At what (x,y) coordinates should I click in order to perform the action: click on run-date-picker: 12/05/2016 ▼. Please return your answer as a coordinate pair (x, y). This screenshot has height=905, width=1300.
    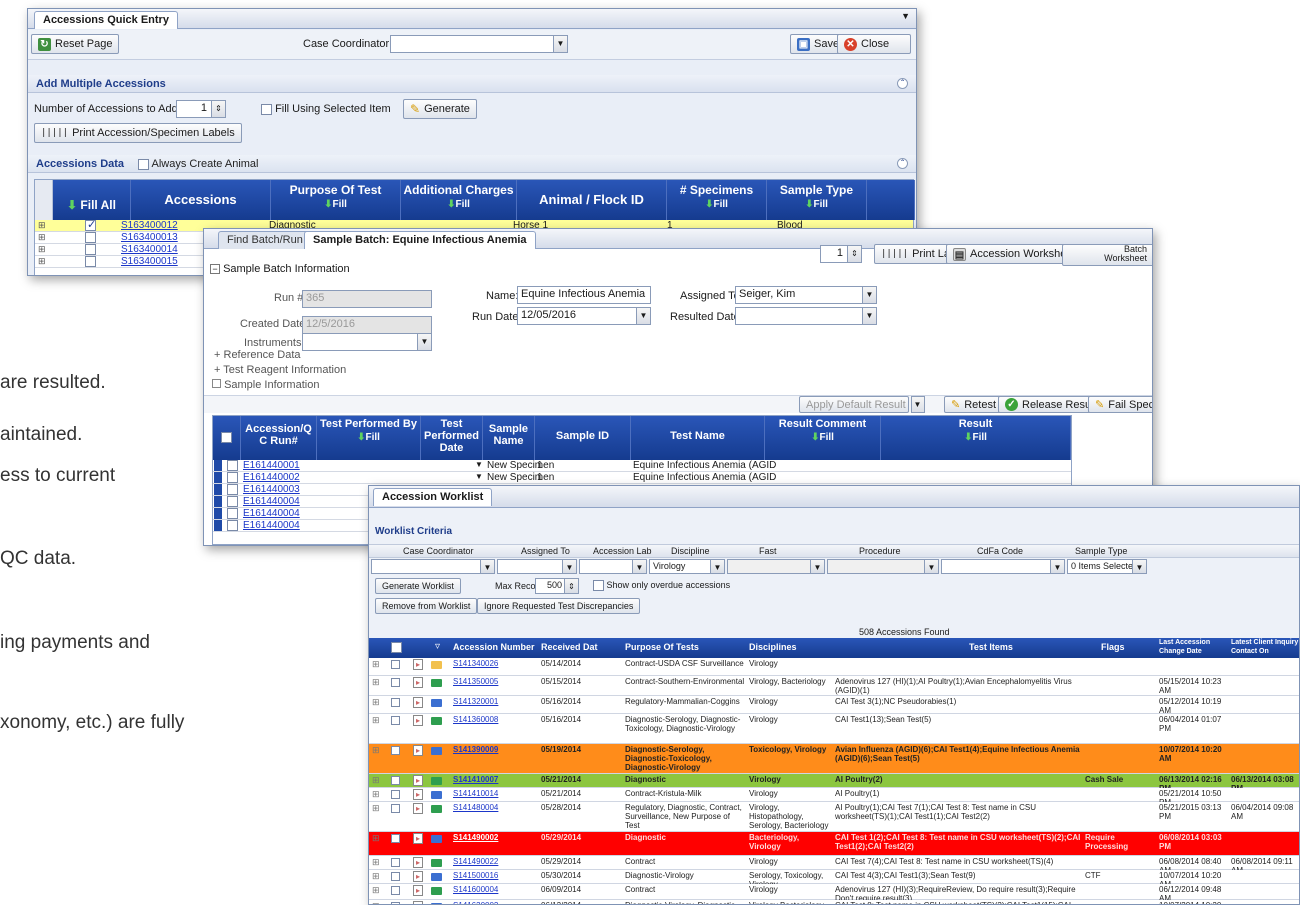
    Looking at the image, I should click on (584, 316).